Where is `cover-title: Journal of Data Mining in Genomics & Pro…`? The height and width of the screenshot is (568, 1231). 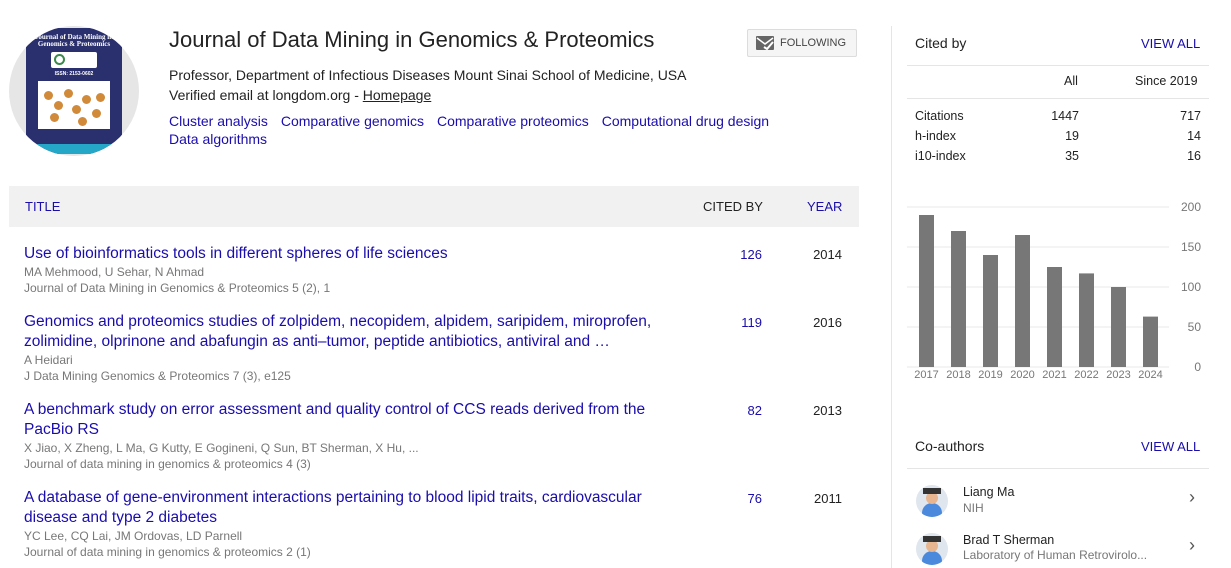
cover-title: Journal of Data Mining in Genomics & Pro… is located at coordinates (74, 40).